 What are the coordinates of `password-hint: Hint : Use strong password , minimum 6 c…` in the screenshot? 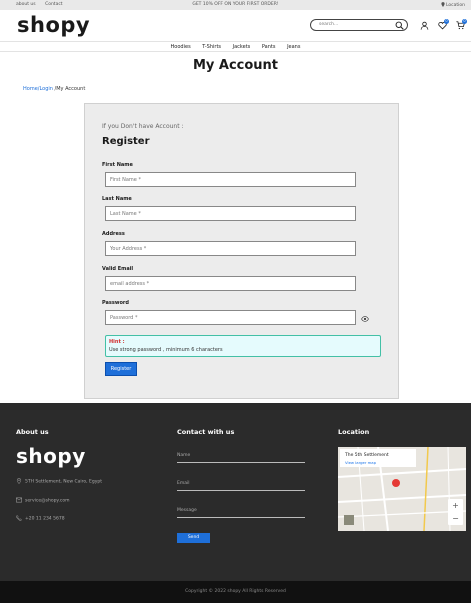 It's located at (243, 346).